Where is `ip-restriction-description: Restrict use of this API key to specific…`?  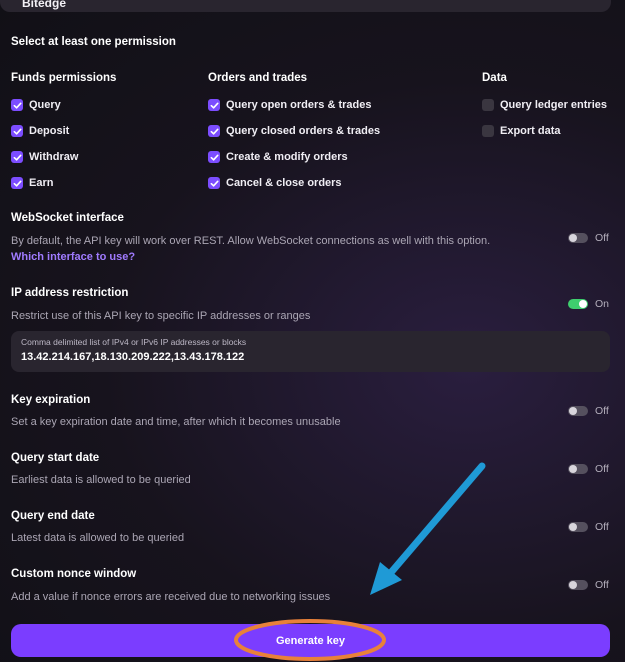 ip-restriction-description: Restrict use of this API key to specific… is located at coordinates (161, 316).